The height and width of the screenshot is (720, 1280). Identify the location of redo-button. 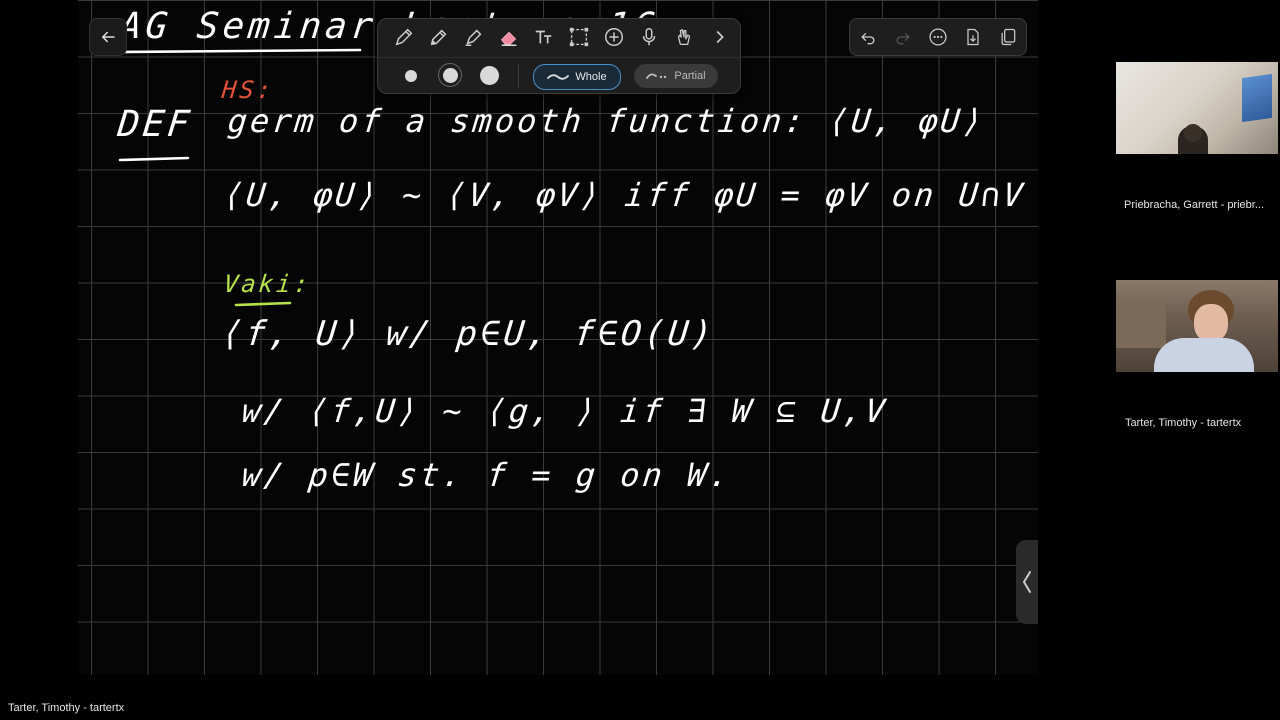
(903, 37).